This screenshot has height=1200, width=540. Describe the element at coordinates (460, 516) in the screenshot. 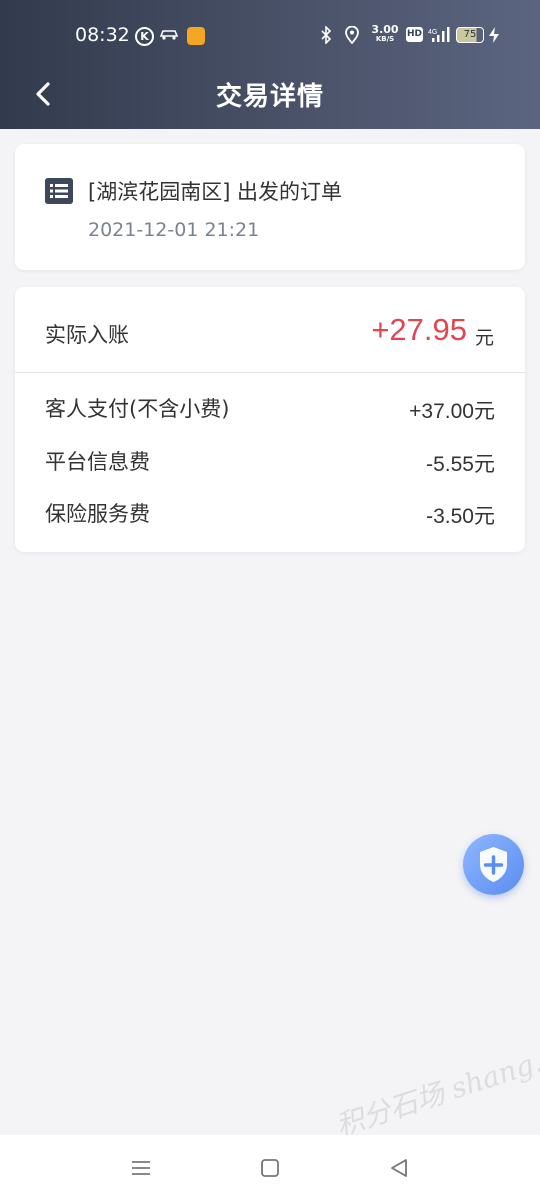

I see `insurance-fee-value: -3.50元` at that location.